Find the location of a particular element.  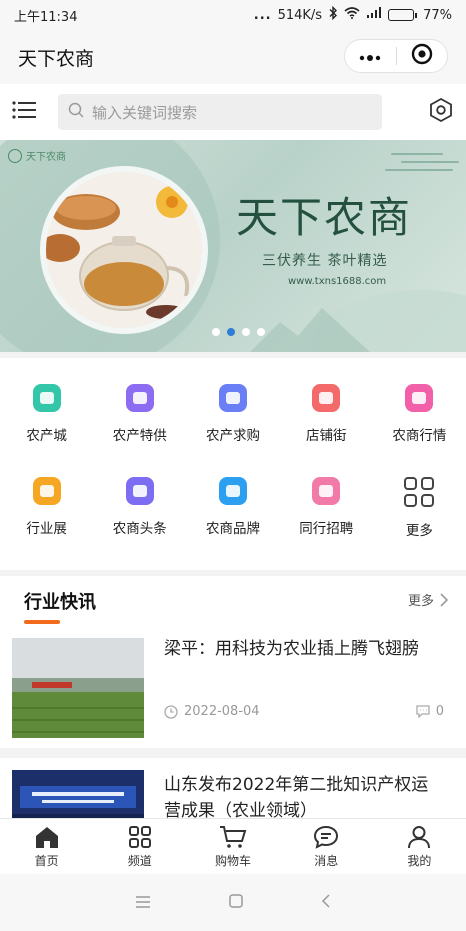

news-title: 梁平：用科技为农业插上腾飞翅膀 is located at coordinates (291, 649).